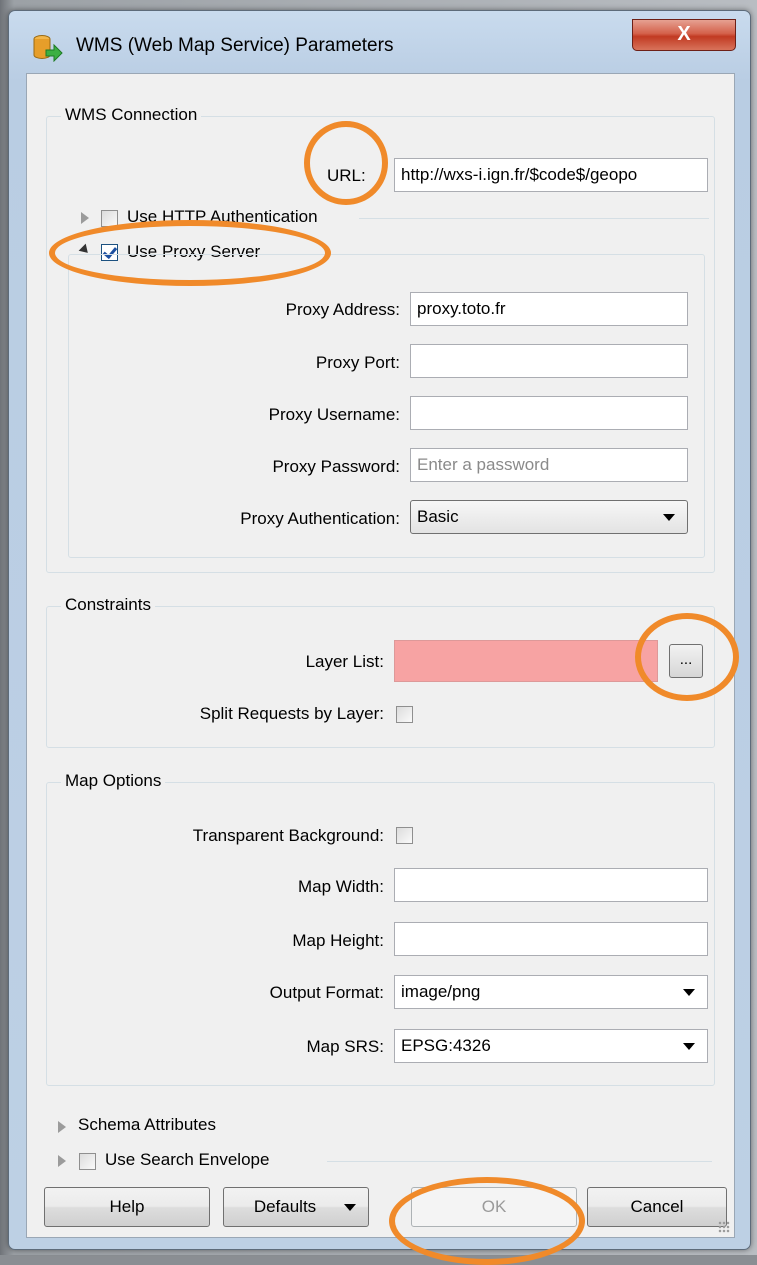 The width and height of the screenshot is (757, 1265). I want to click on proxy-address-input: proxy.toto.fr, so click(549, 309).